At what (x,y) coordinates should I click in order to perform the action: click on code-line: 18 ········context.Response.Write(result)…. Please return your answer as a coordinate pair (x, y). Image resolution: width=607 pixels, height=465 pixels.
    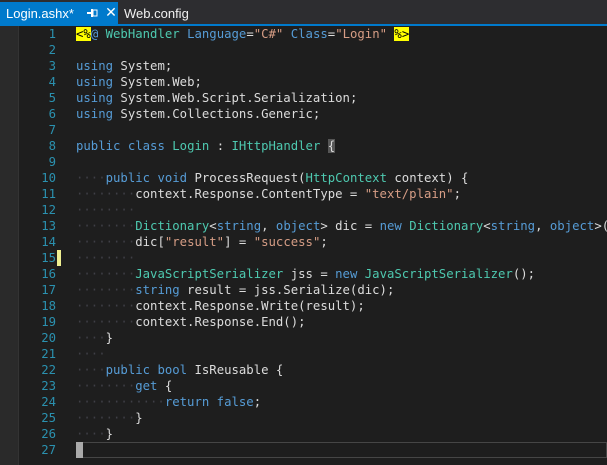
    Looking at the image, I should click on (303, 306).